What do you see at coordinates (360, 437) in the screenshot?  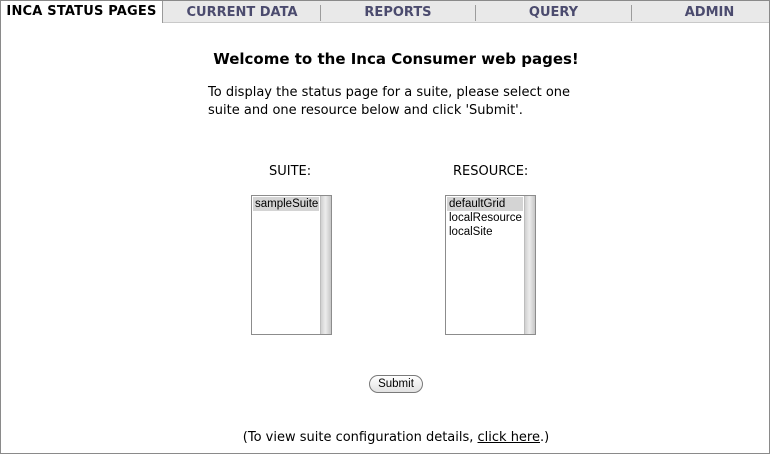 I see `footer-prefix: (To view suite configuration details,` at bounding box center [360, 437].